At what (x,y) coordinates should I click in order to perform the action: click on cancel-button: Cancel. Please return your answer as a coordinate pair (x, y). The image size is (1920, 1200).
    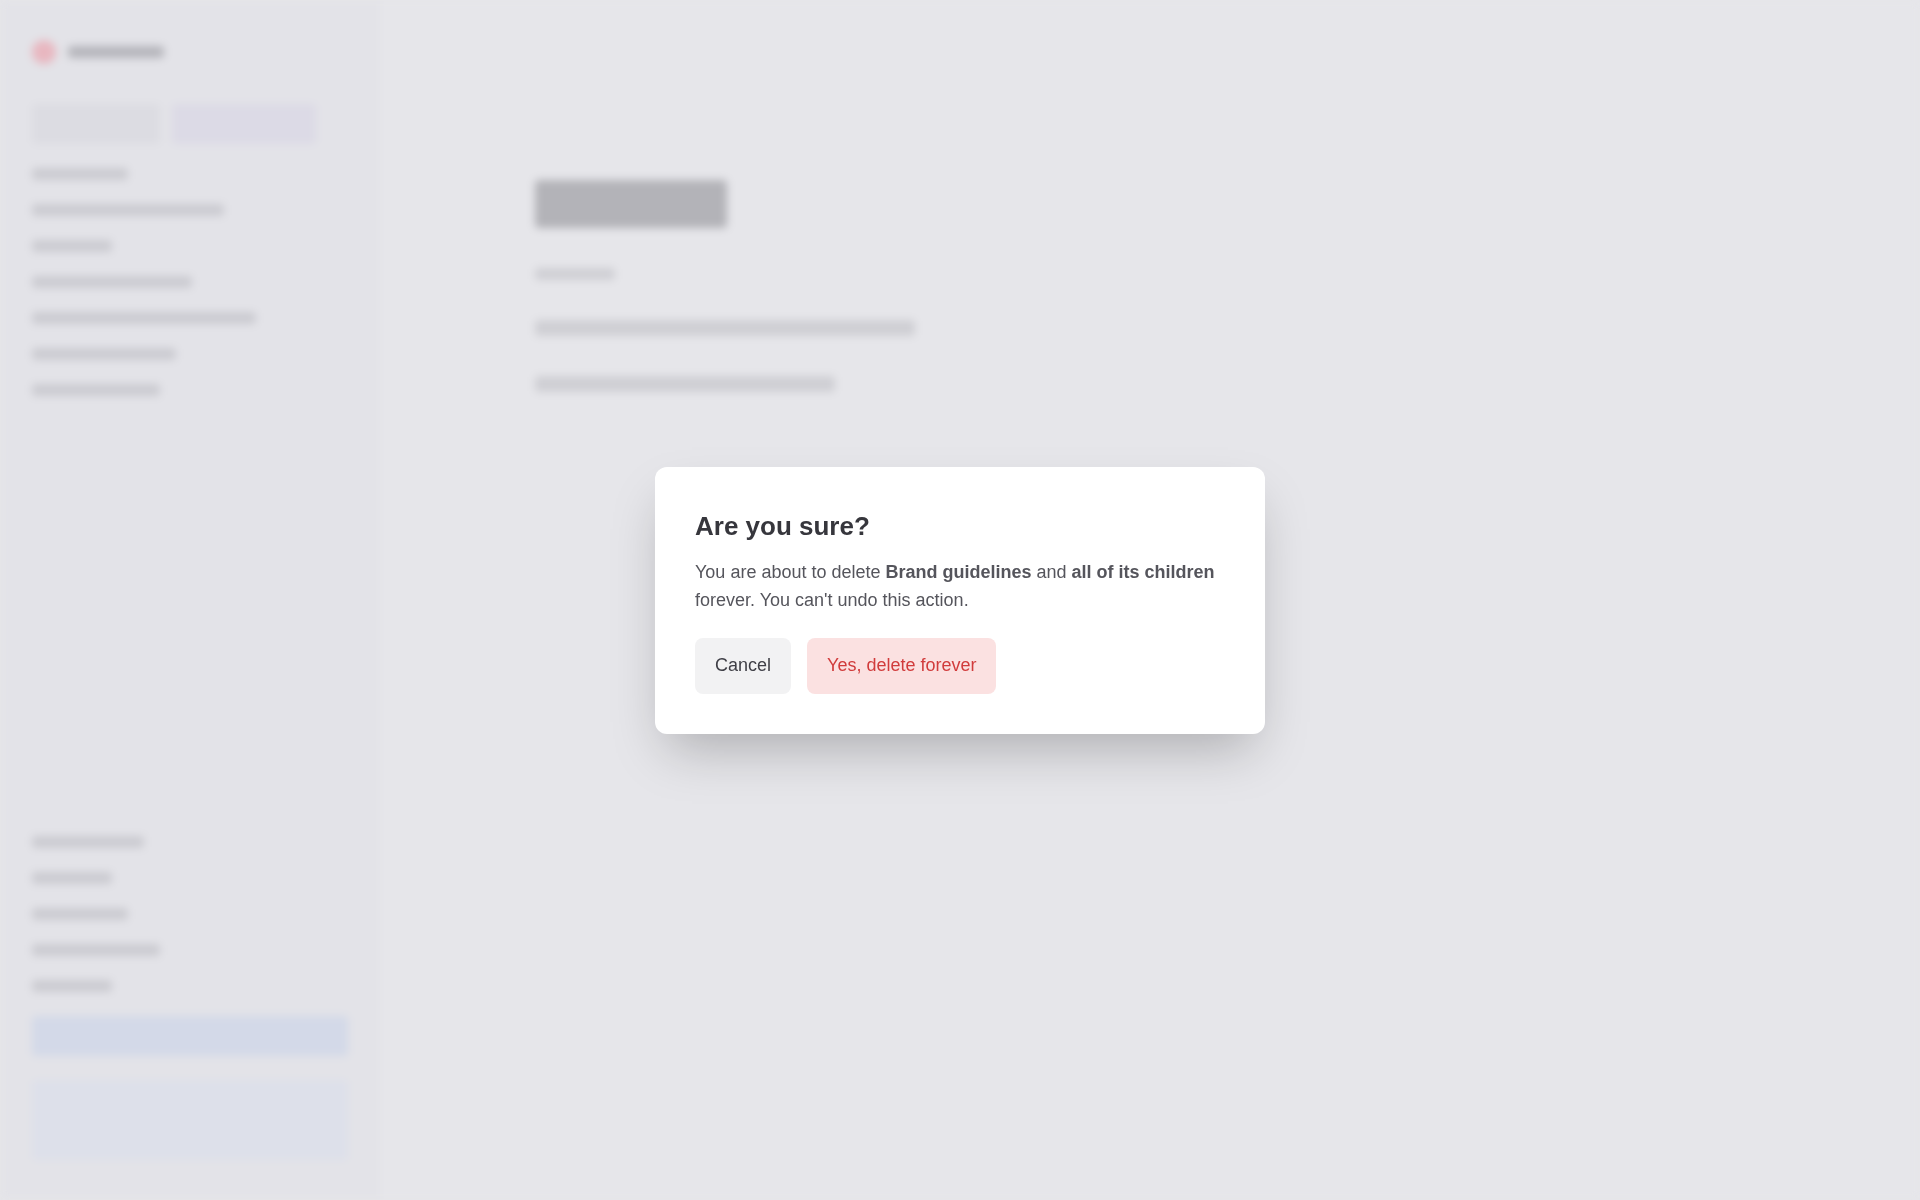
    Looking at the image, I should click on (743, 665).